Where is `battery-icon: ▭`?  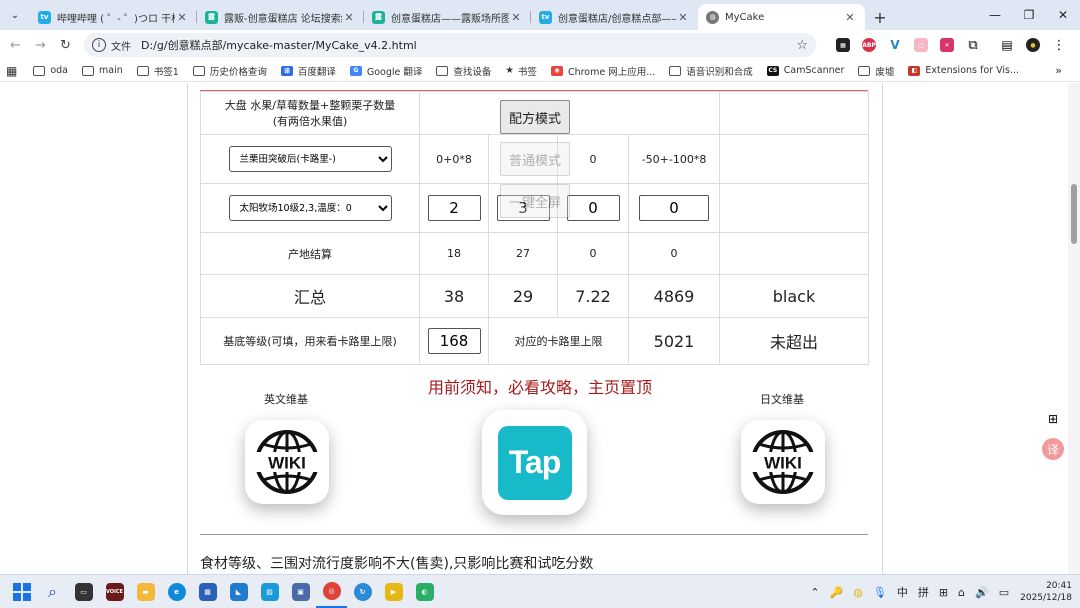
battery-icon: ▭ is located at coordinates (1004, 592).